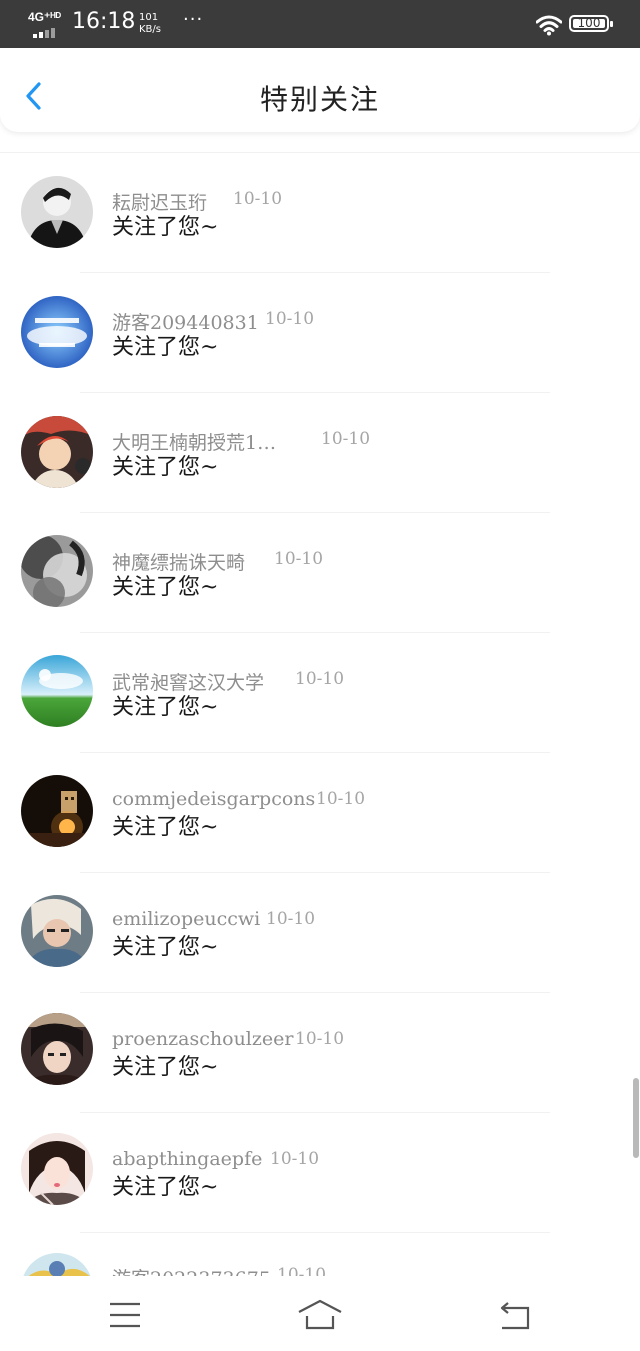 Image resolution: width=640 pixels, height=1351 pixels. I want to click on battery-icon: 100, so click(589, 23).